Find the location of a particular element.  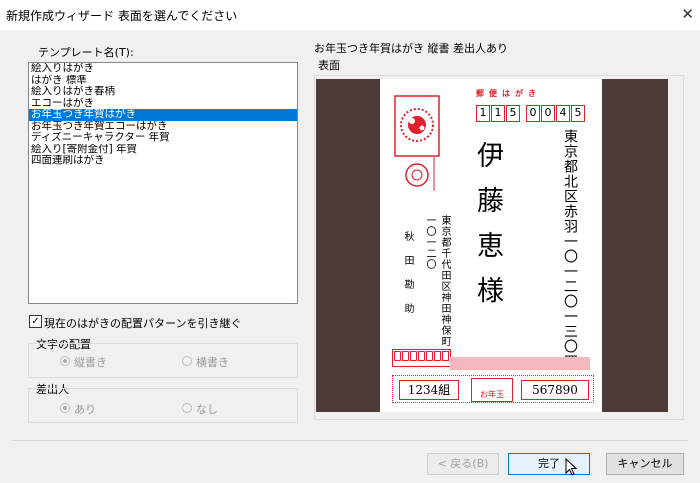

template-list-item: エコーはがき is located at coordinates (163, 104).